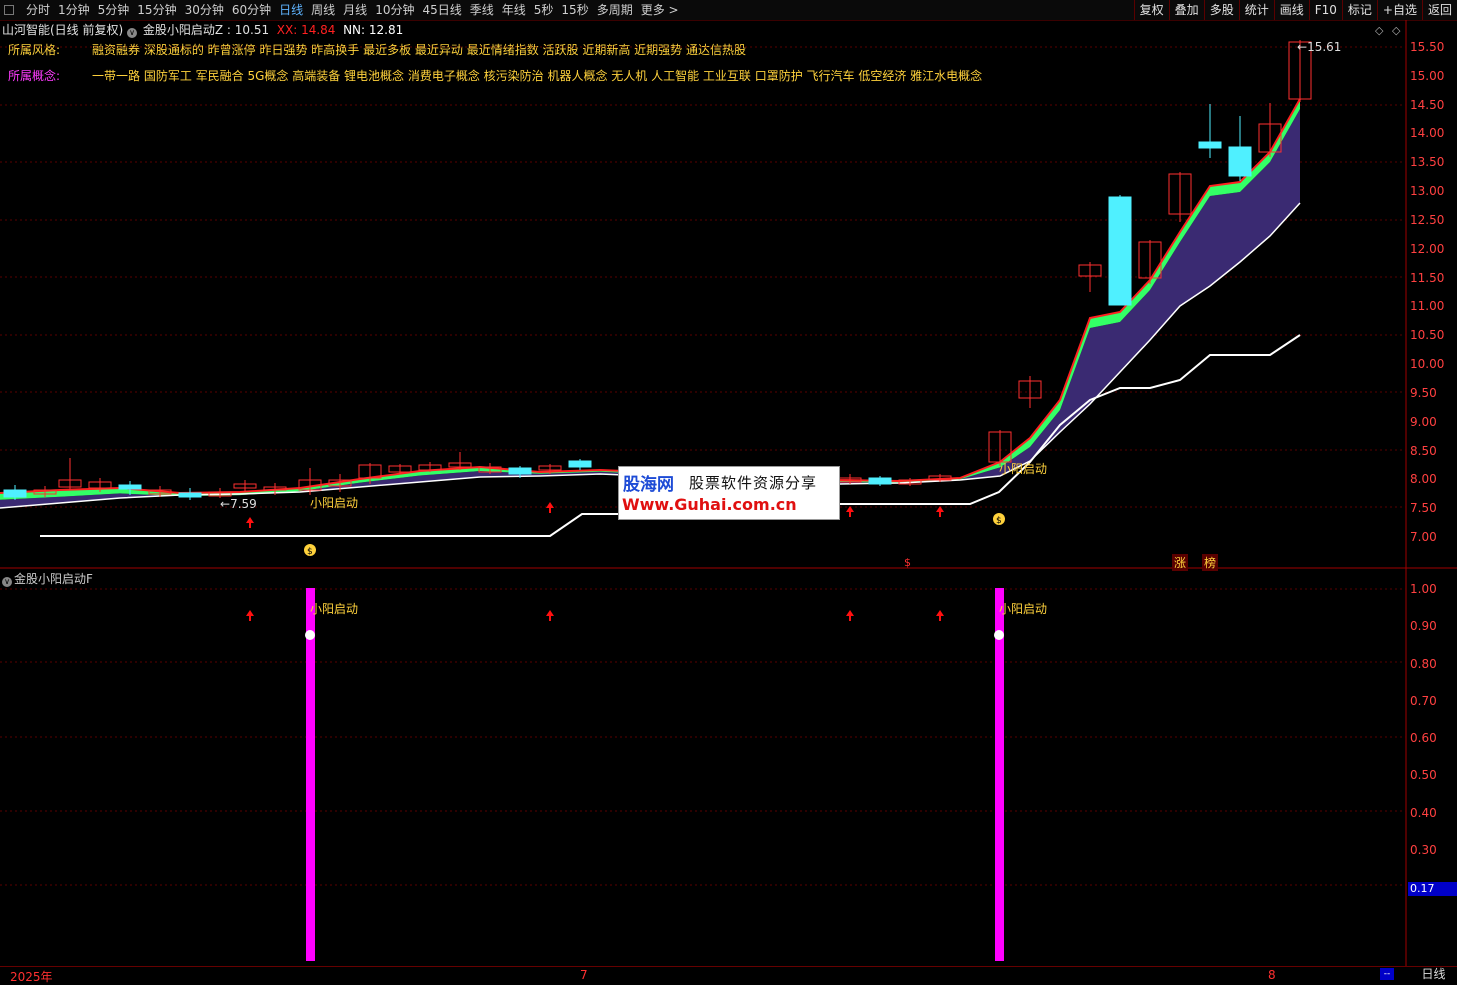 Image resolution: width=1457 pixels, height=985 pixels. Describe the element at coordinates (1210, 562) in the screenshot. I see `rank-badge: 榜` at that location.